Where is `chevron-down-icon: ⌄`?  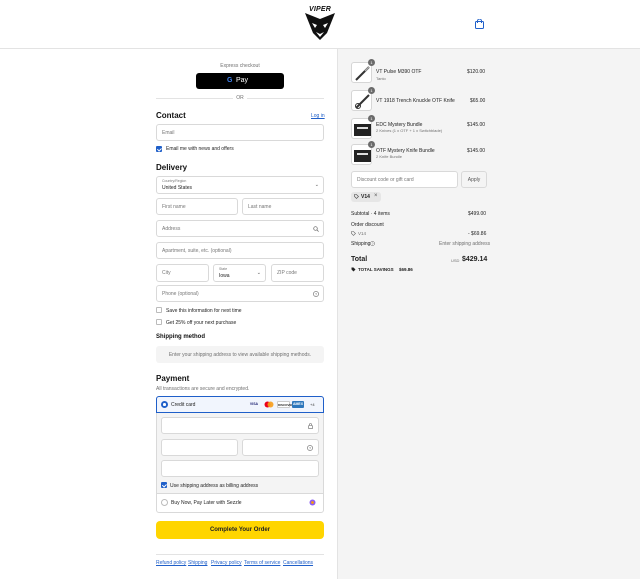 chevron-down-icon: ⌄ is located at coordinates (316, 185).